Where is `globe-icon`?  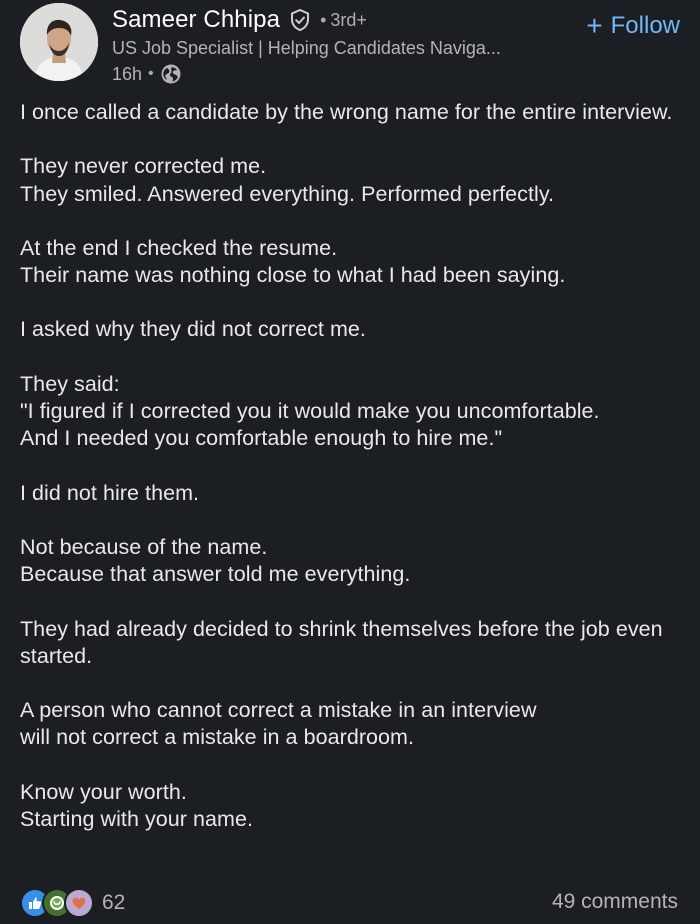 globe-icon is located at coordinates (171, 74).